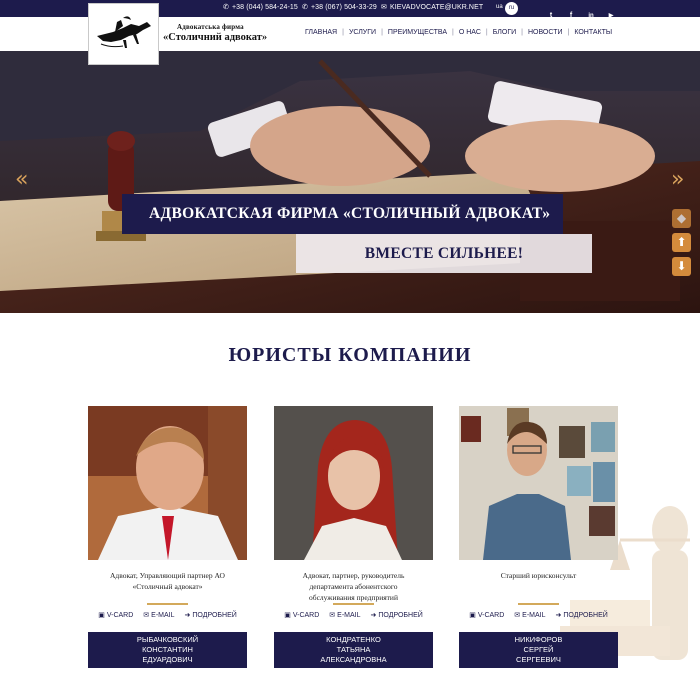 Image resolution: width=700 pixels, height=700 pixels. Describe the element at coordinates (215, 37) in the screenshot. I see `brand-title: «Столичний адвокат»` at that location.